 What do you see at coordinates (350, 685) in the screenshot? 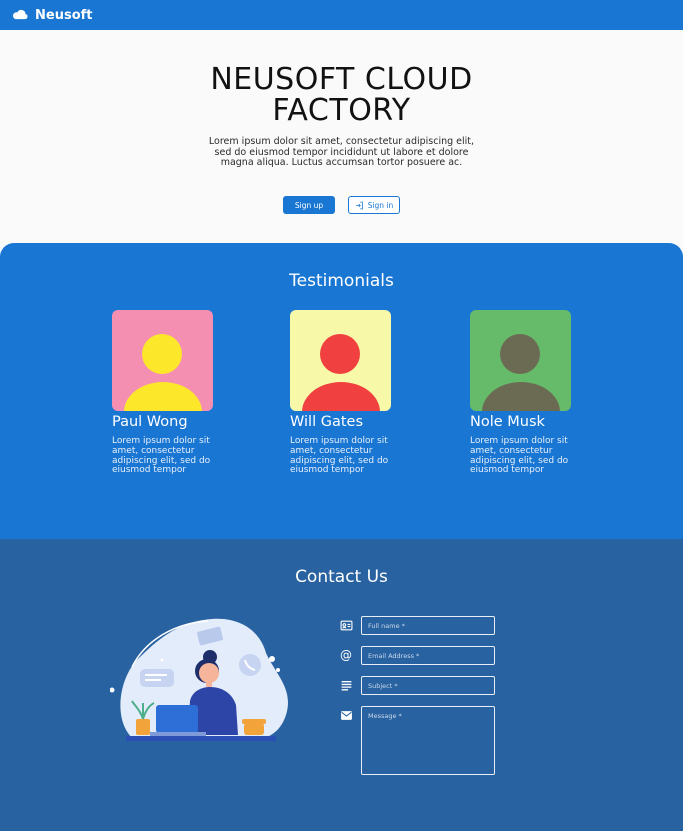
I see `subject-lines-icon` at bounding box center [350, 685].